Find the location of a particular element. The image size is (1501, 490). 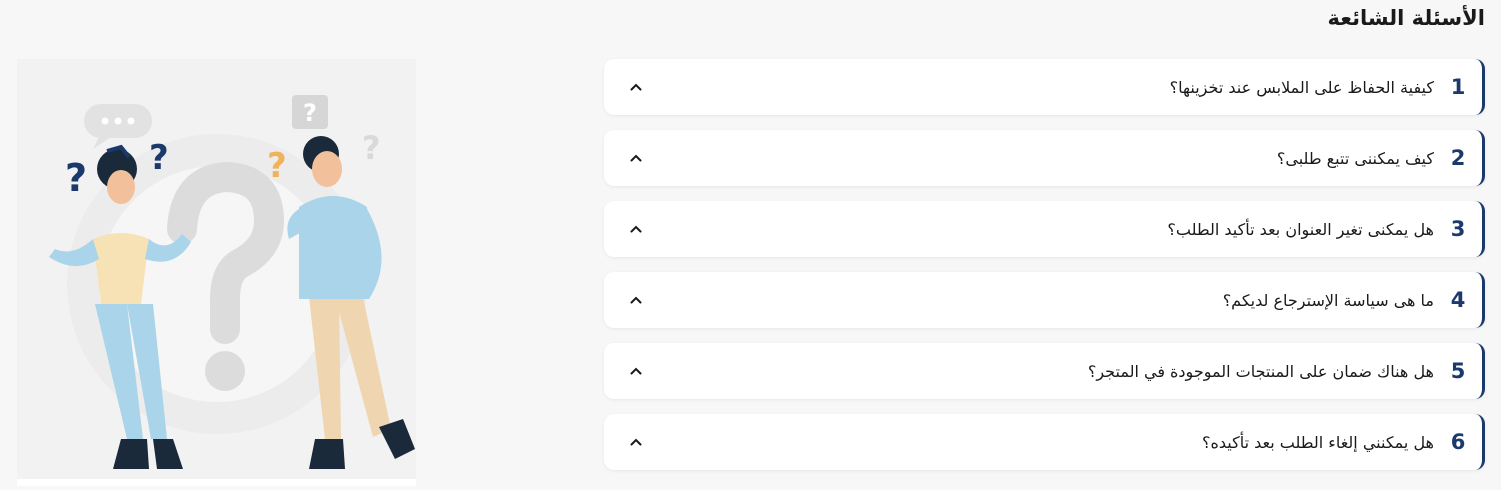

faq-number: 2 is located at coordinates (1458, 158).